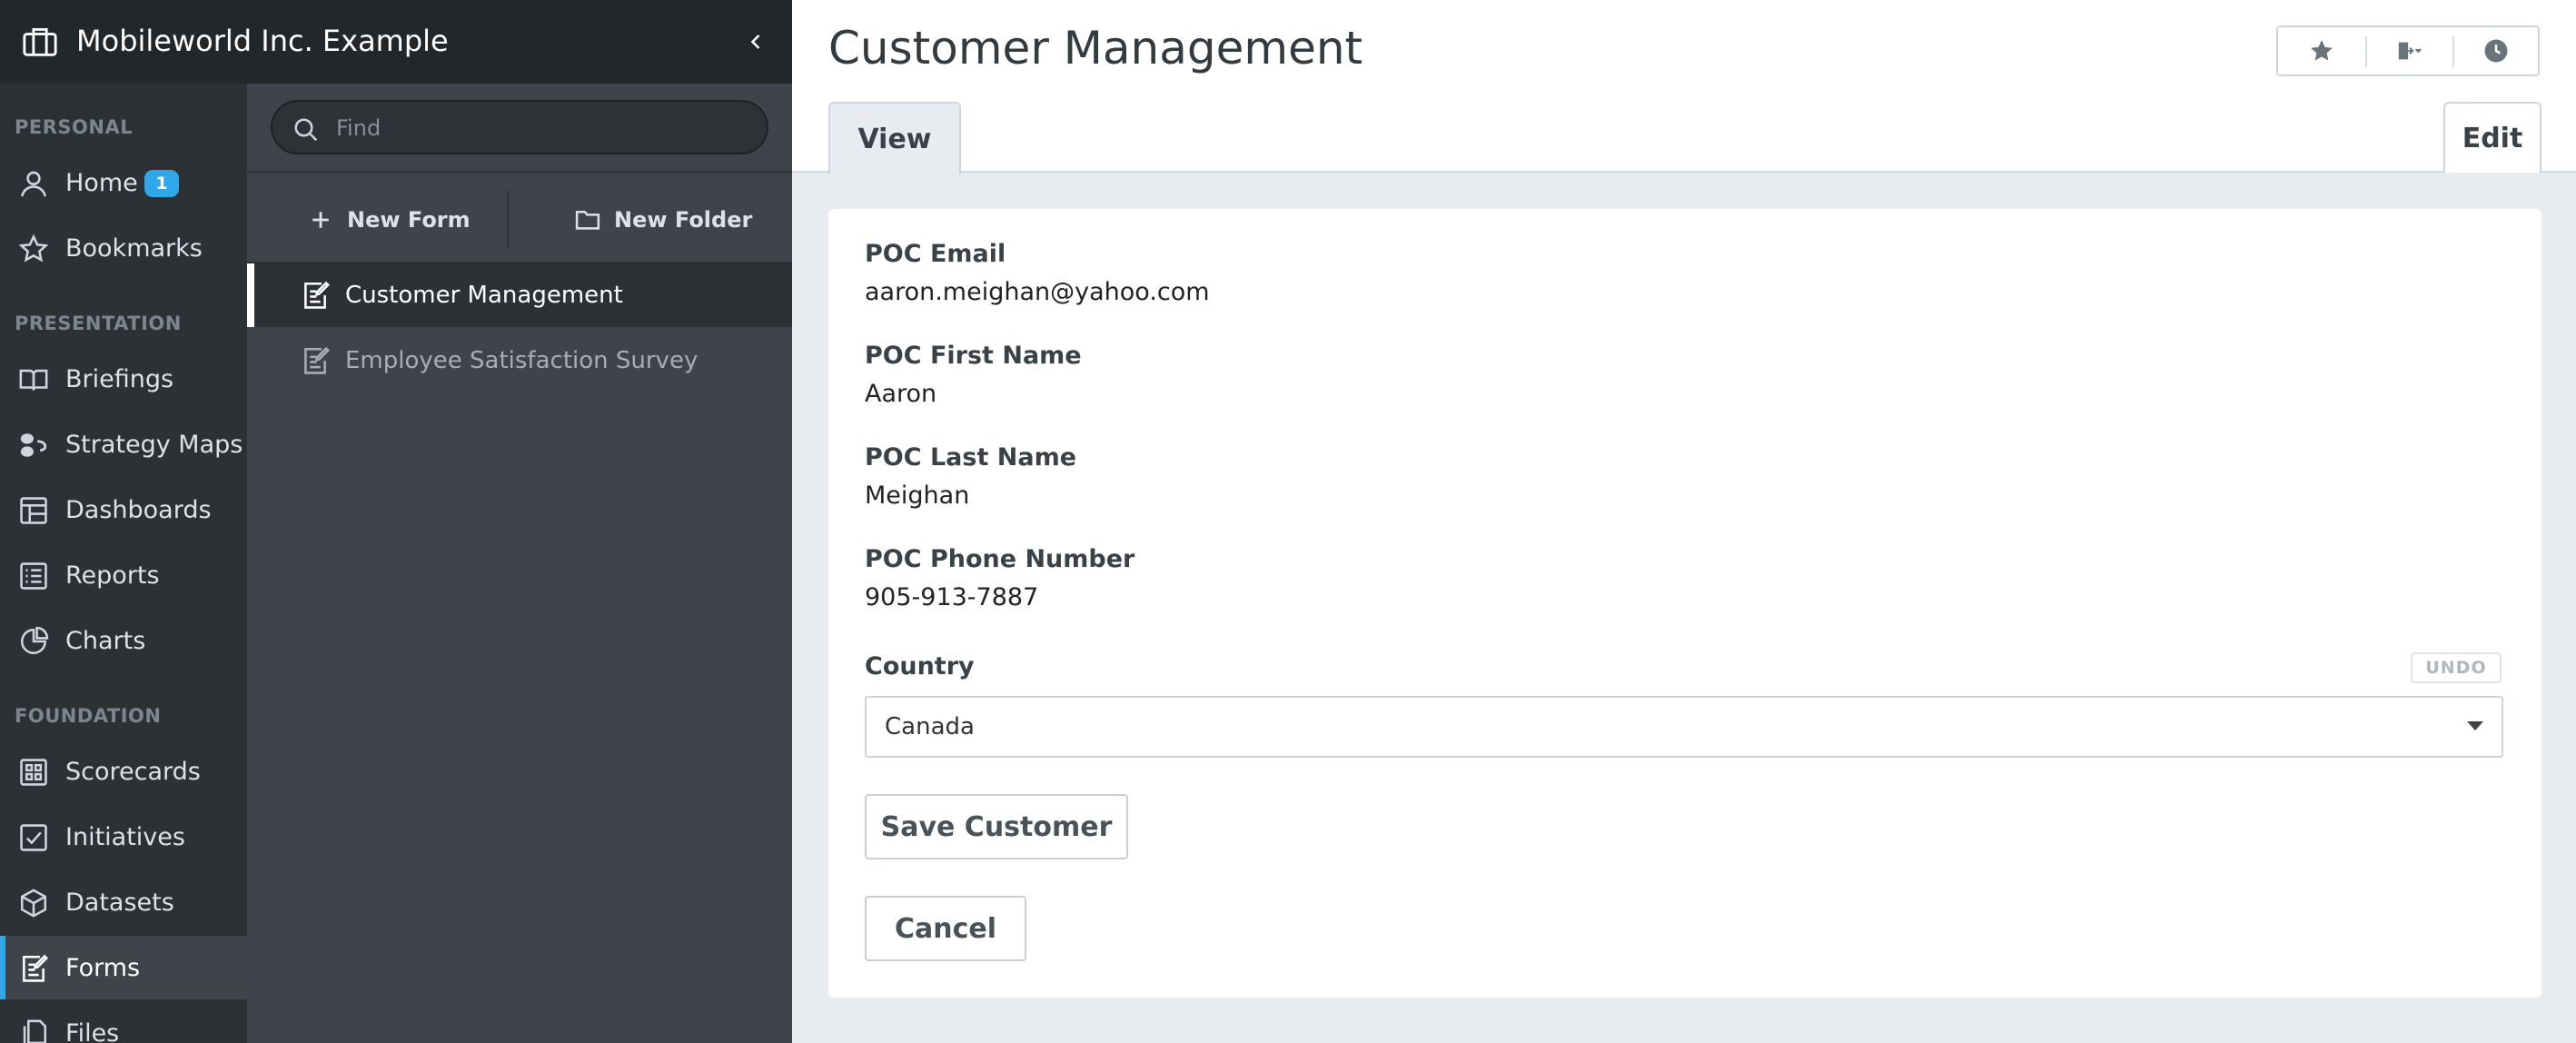 The height and width of the screenshot is (1043, 2576). What do you see at coordinates (545, 128) in the screenshot?
I see `search-input` at bounding box center [545, 128].